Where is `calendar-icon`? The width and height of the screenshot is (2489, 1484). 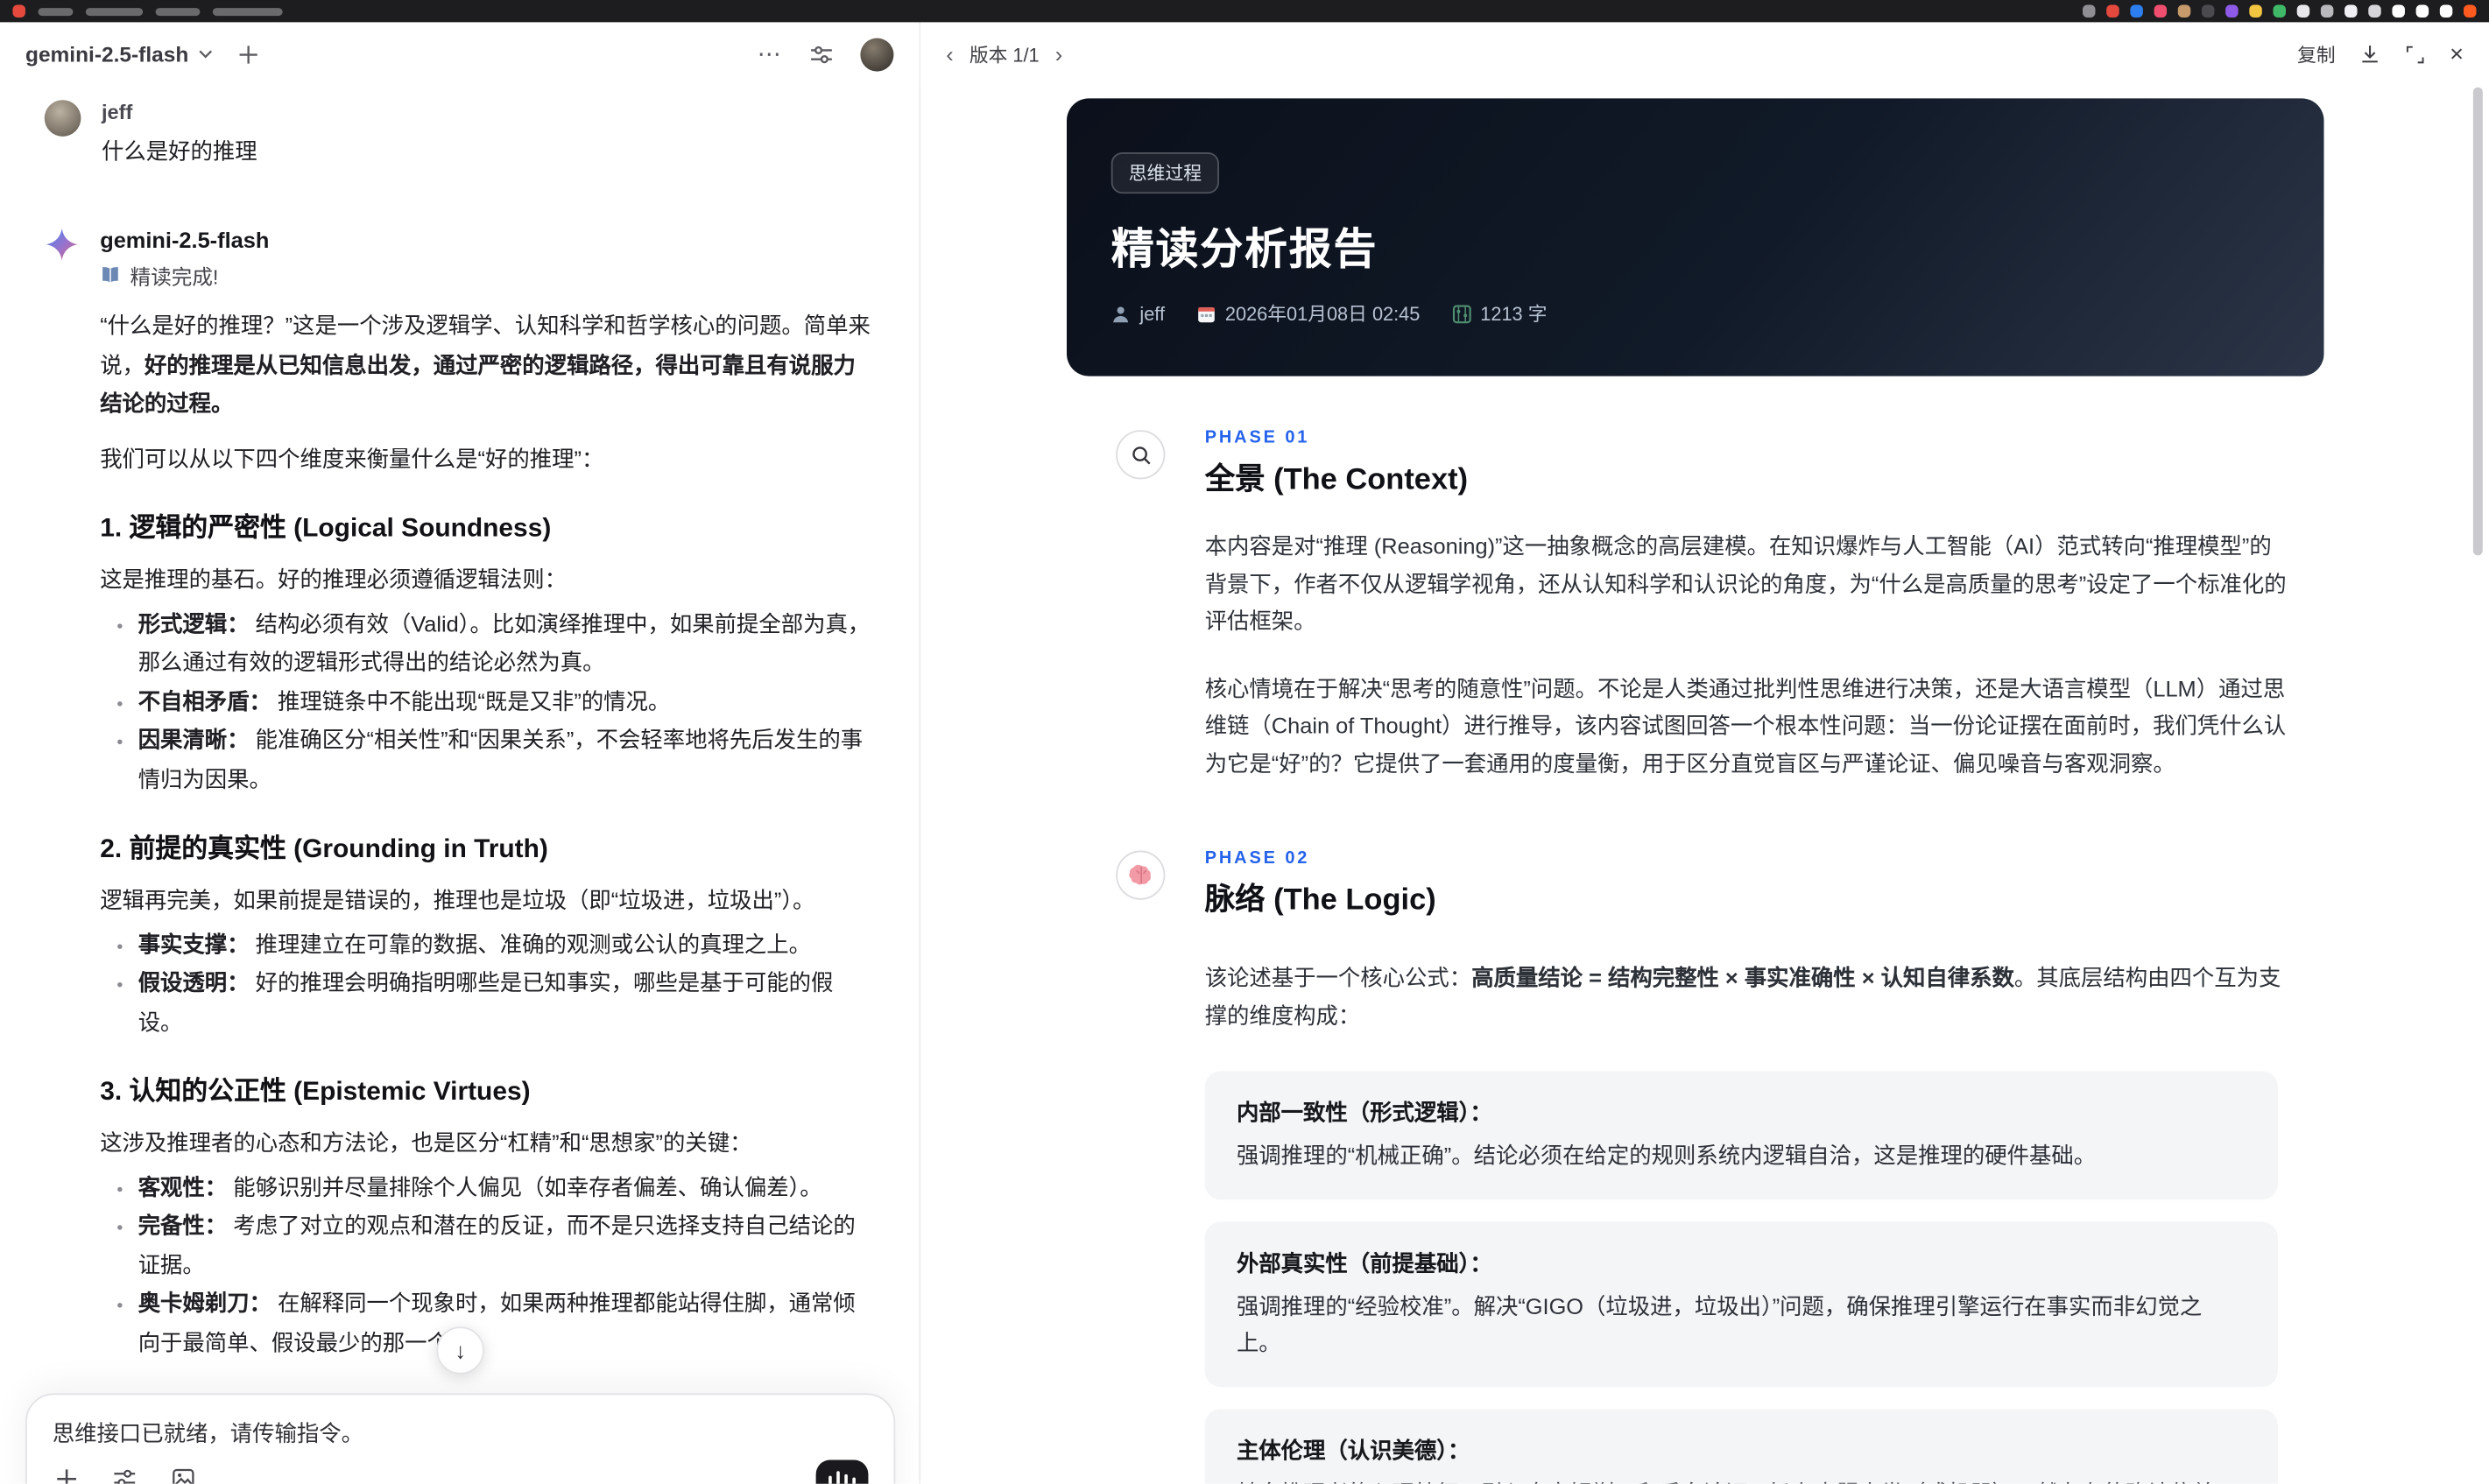 calendar-icon is located at coordinates (1206, 314).